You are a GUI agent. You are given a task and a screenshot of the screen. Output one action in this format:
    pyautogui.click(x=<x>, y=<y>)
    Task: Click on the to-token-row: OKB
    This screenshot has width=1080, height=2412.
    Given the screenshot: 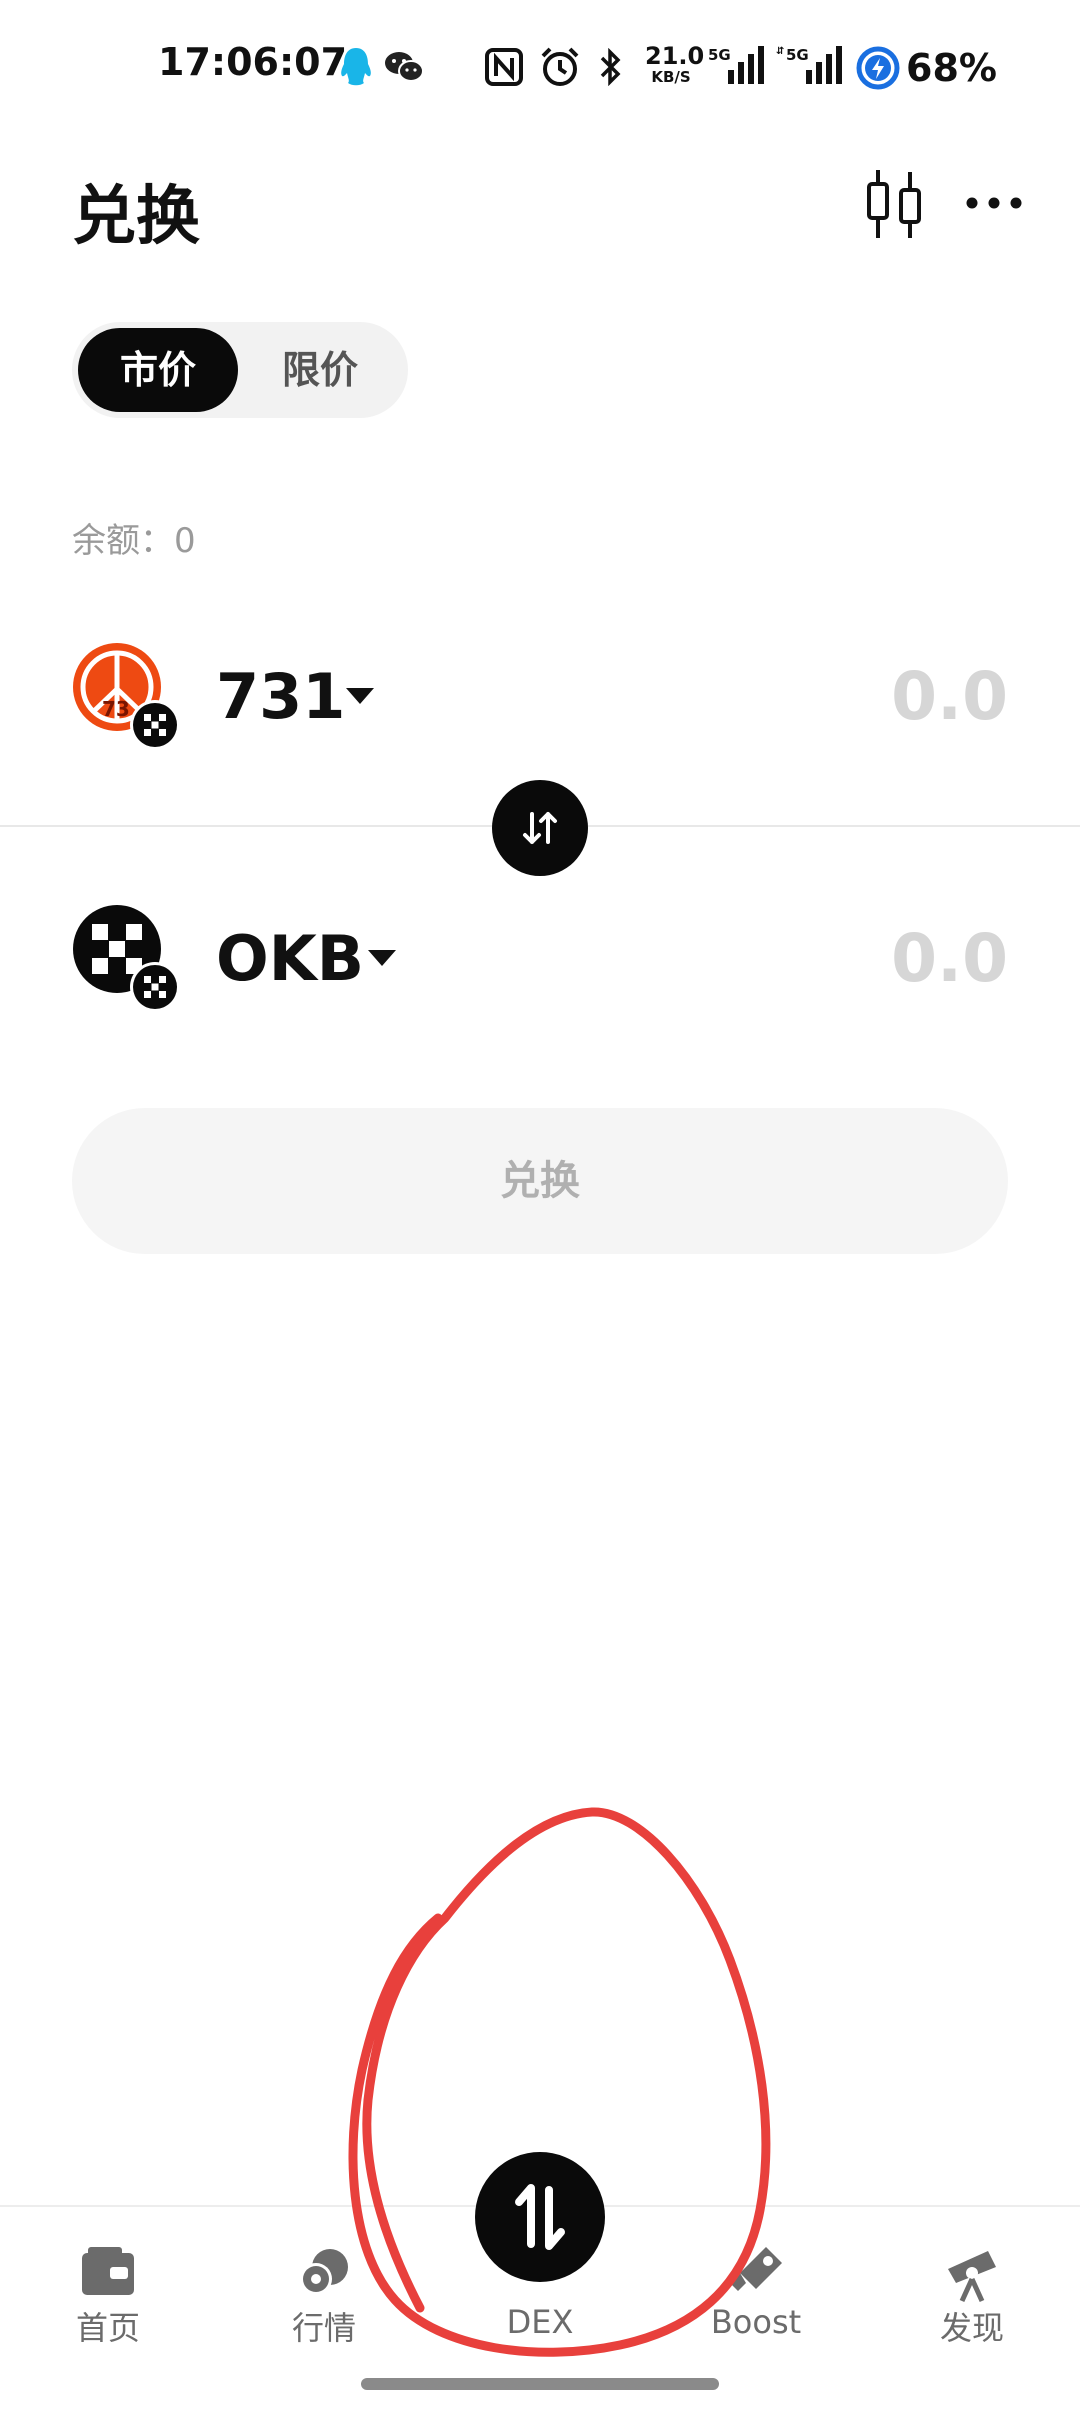 What is the action you would take?
    pyautogui.click(x=540, y=957)
    